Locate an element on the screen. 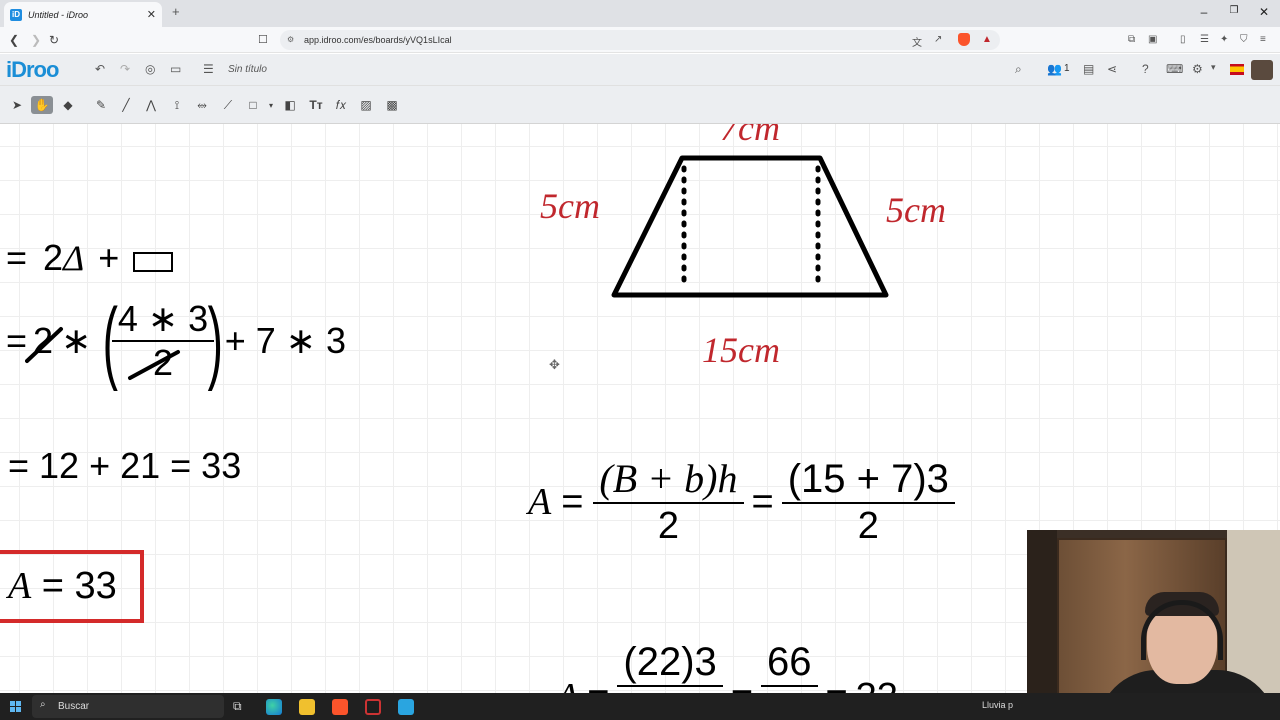  settings-dropdown-icon: ▾ is located at coordinates (1213, 67).